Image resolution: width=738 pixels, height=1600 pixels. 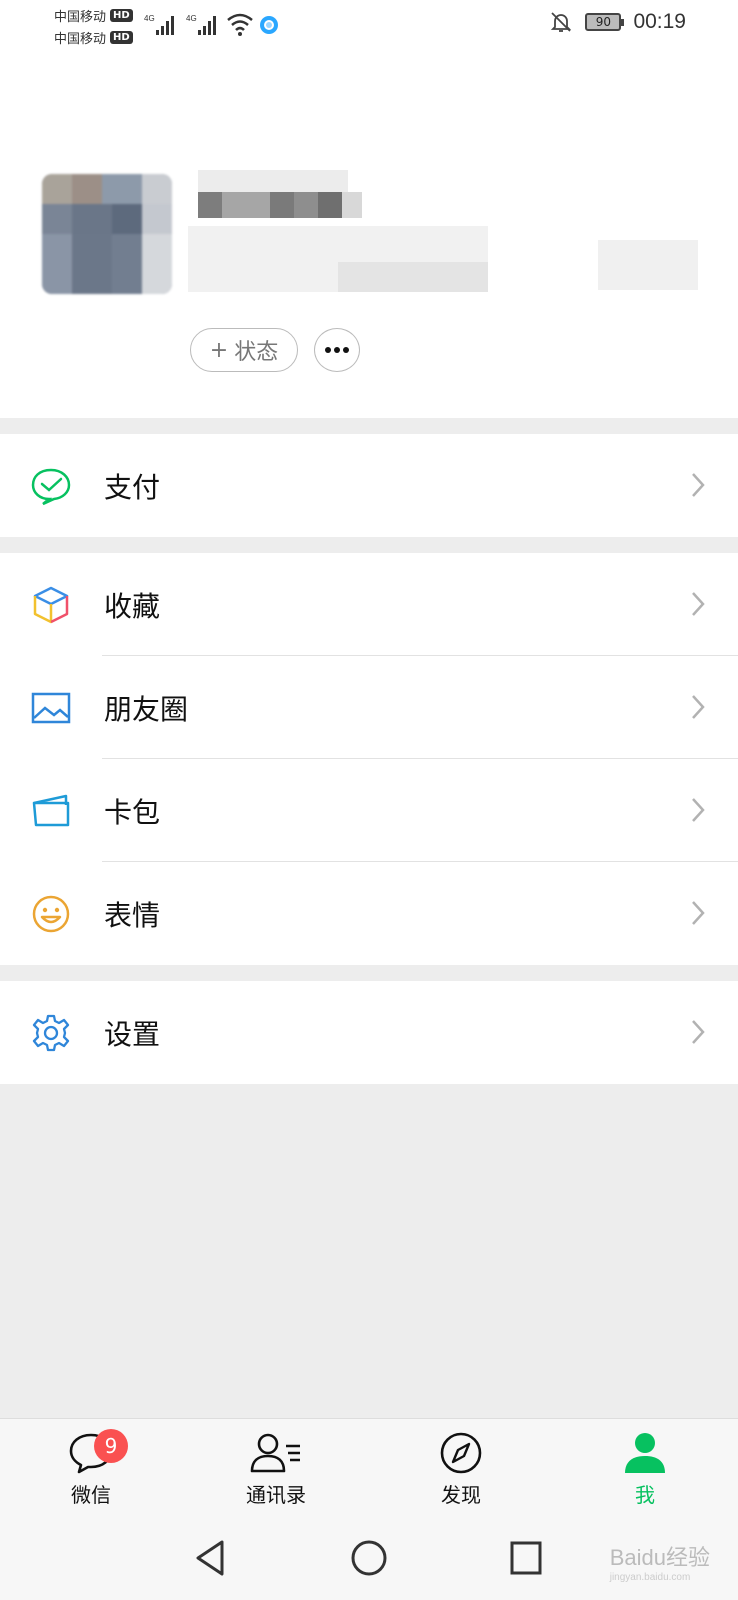 I want to click on add-status-label: 状态, so click(x=256, y=352).